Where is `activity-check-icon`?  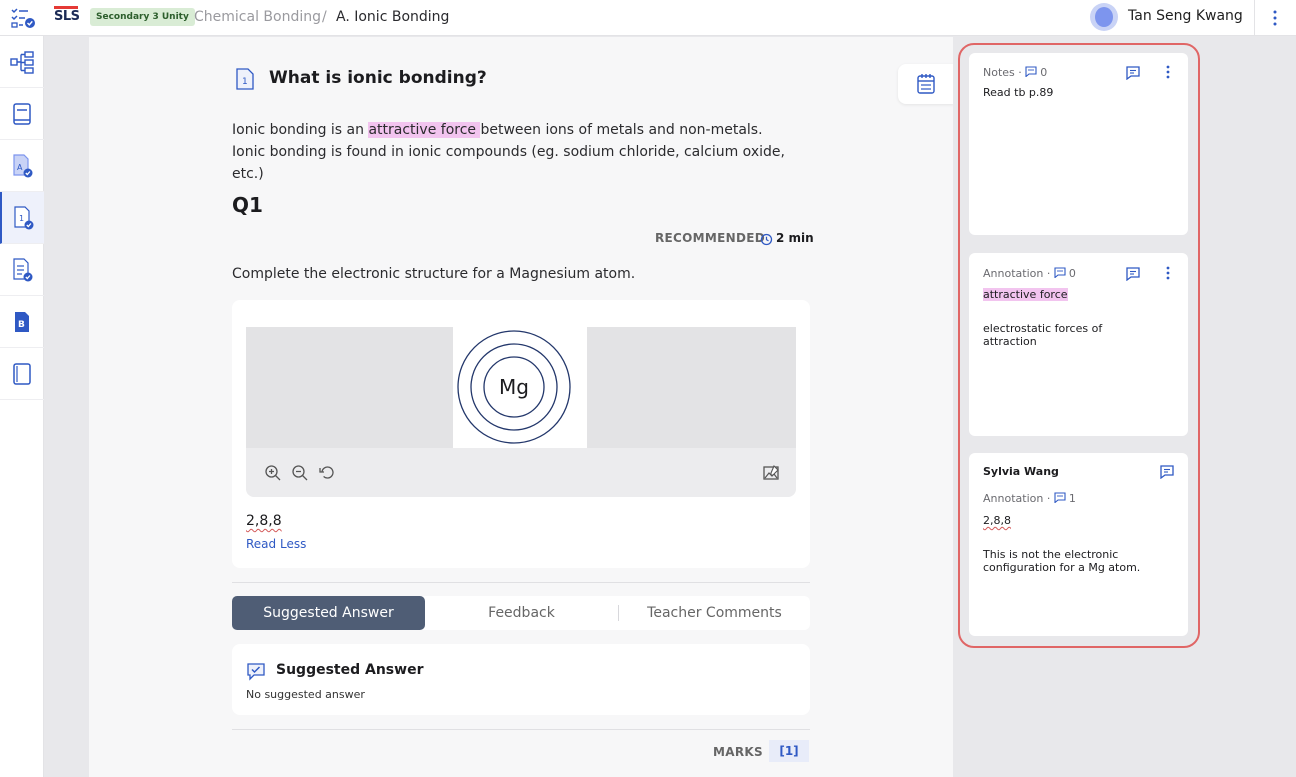
activity-check-icon is located at coordinates (23, 269).